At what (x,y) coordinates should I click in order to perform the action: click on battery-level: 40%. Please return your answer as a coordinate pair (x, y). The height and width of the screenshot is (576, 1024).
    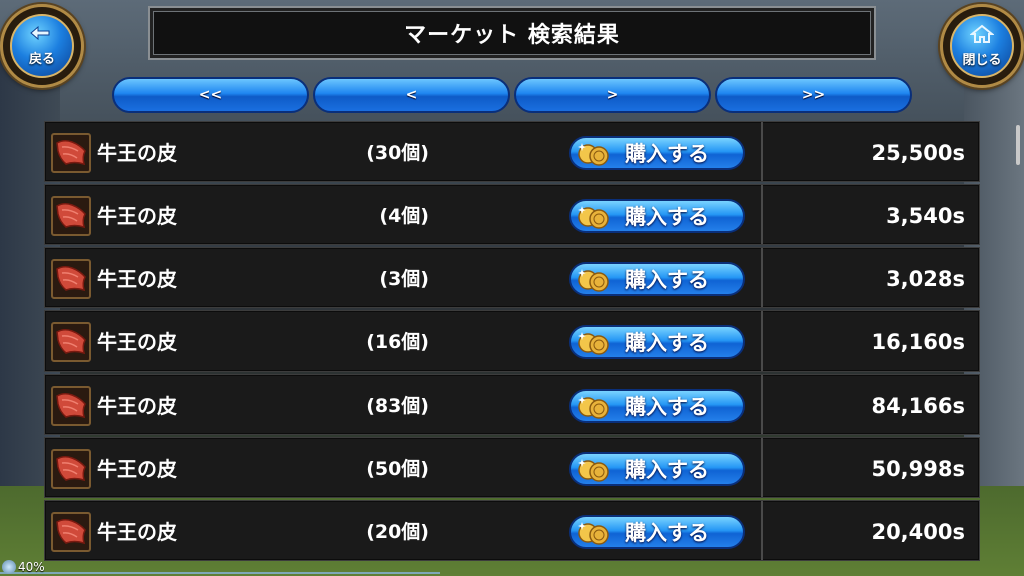
    Looking at the image, I should click on (31, 567).